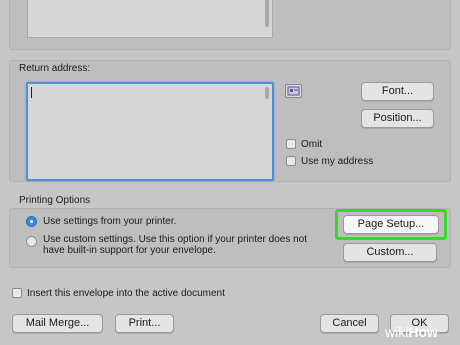  What do you see at coordinates (31, 92) in the screenshot?
I see `text-cursor` at bounding box center [31, 92].